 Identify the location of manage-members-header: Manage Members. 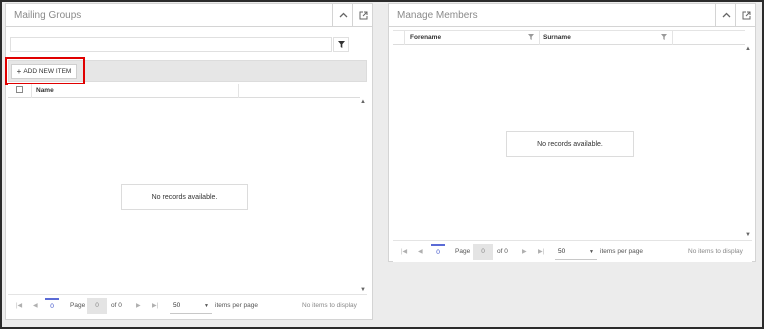
(572, 15).